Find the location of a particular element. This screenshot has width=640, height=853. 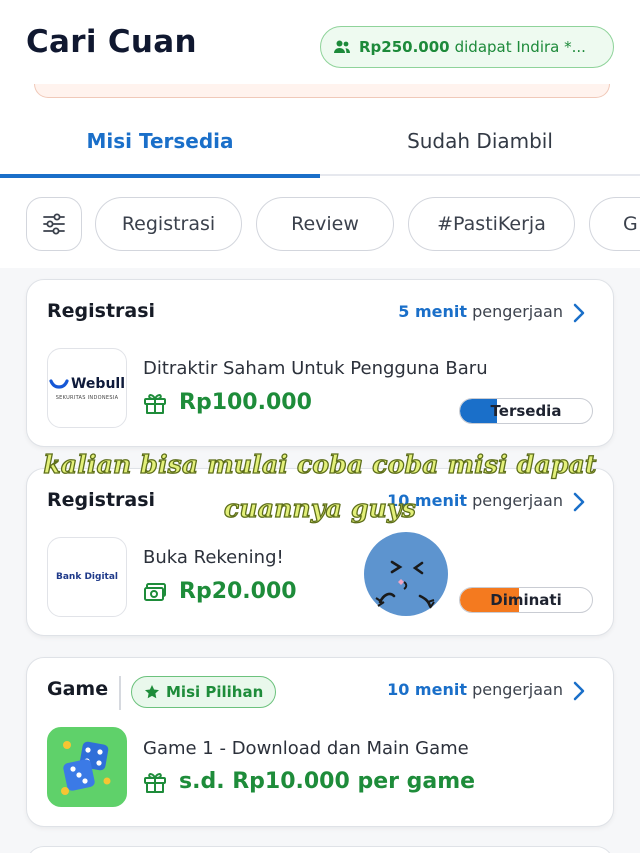

status-label: Tersedia is located at coordinates (526, 411).